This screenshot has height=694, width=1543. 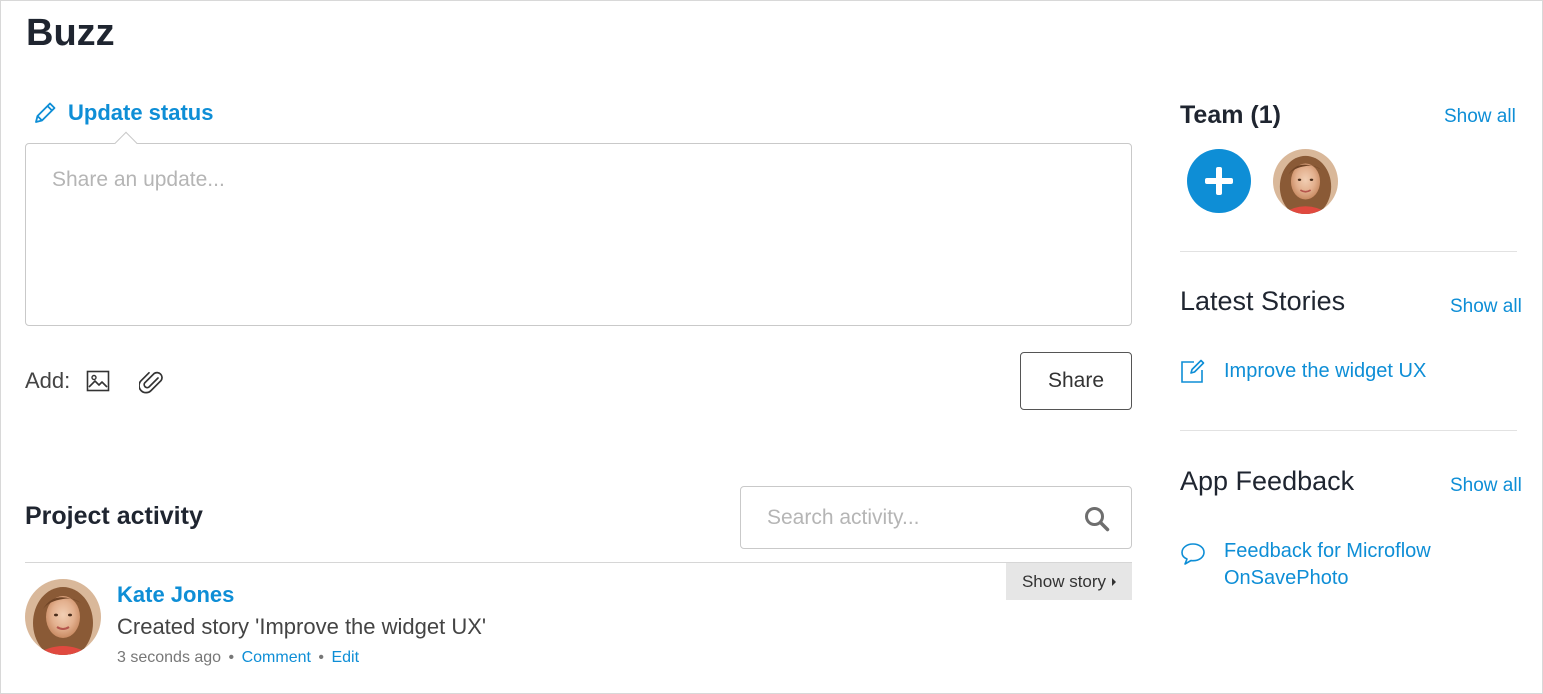 I want to click on add-label: Add:, so click(x=48, y=380).